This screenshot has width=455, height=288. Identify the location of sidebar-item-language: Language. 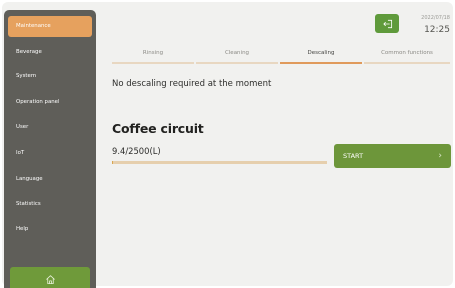
(50, 179).